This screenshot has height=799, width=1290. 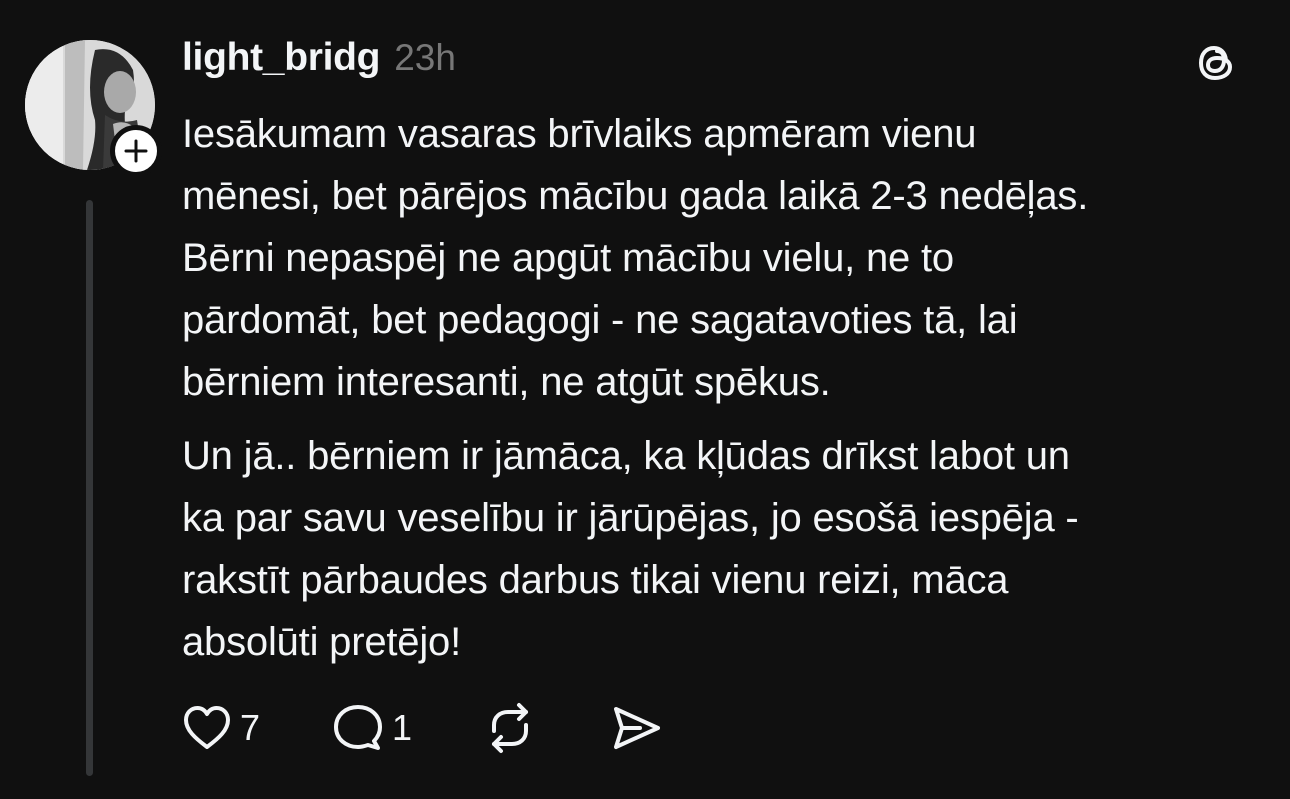 What do you see at coordinates (402, 727) in the screenshot?
I see `reply-count: 1` at bounding box center [402, 727].